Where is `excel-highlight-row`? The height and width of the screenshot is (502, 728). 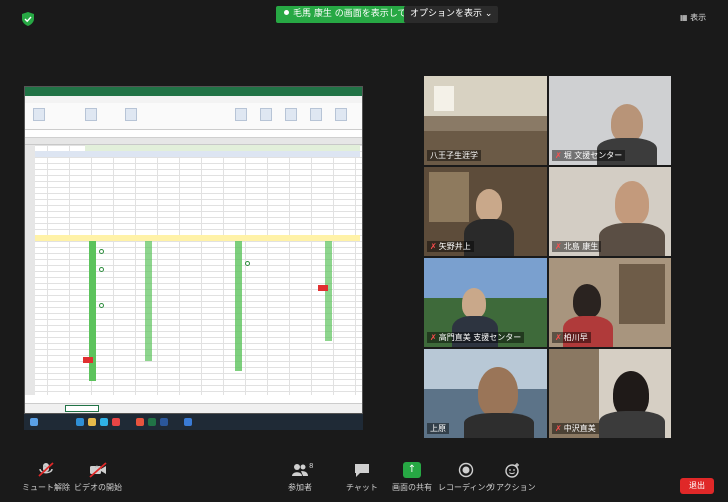
excel-highlight-row is located at coordinates (197, 238).